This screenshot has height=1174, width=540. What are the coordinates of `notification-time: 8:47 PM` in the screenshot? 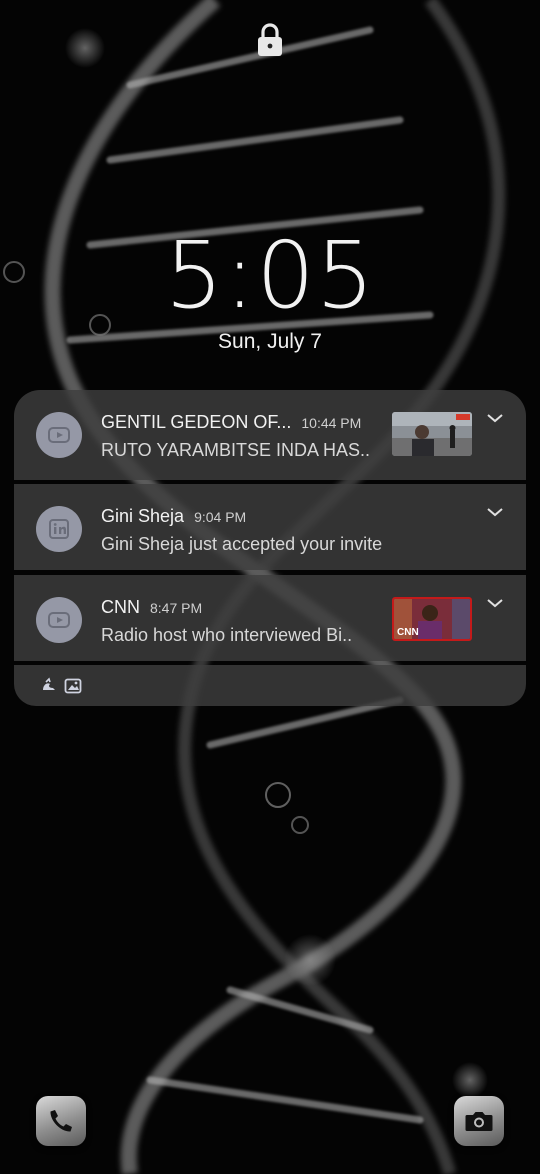 It's located at (176, 608).